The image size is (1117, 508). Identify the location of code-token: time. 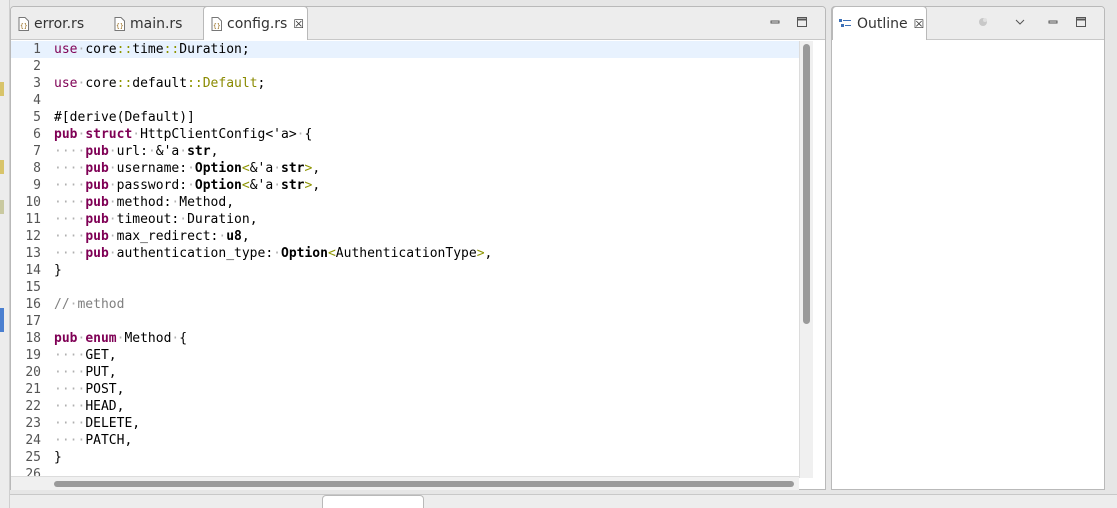
(148, 49).